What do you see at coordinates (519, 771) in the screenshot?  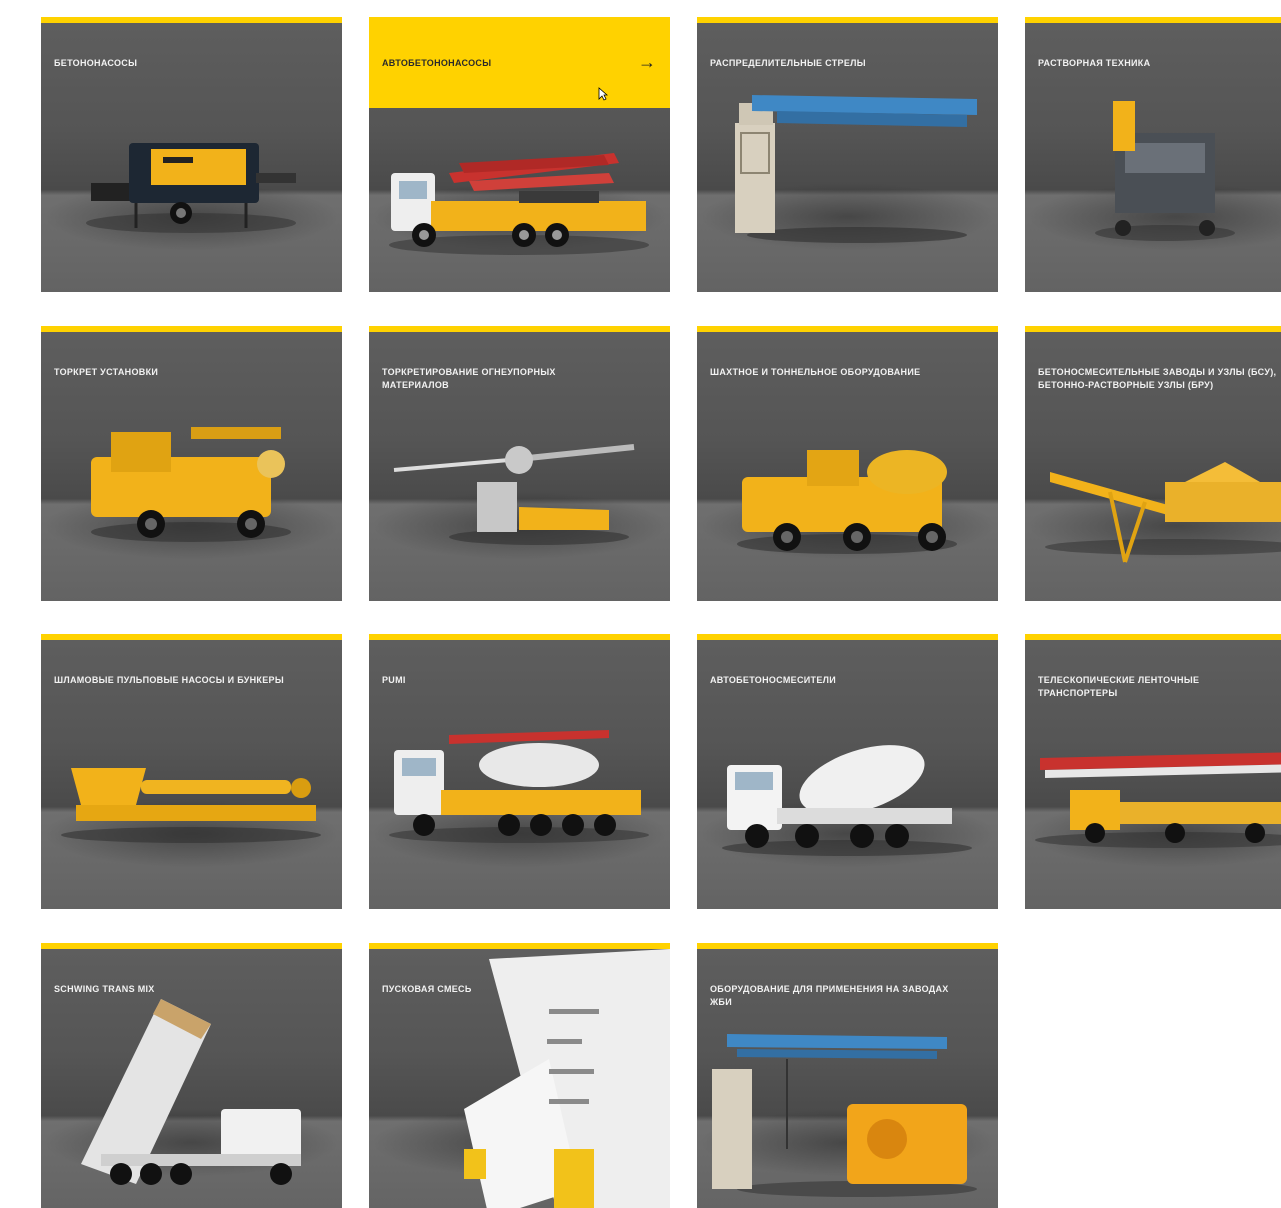 I see `card-pumi: PUMI` at bounding box center [519, 771].